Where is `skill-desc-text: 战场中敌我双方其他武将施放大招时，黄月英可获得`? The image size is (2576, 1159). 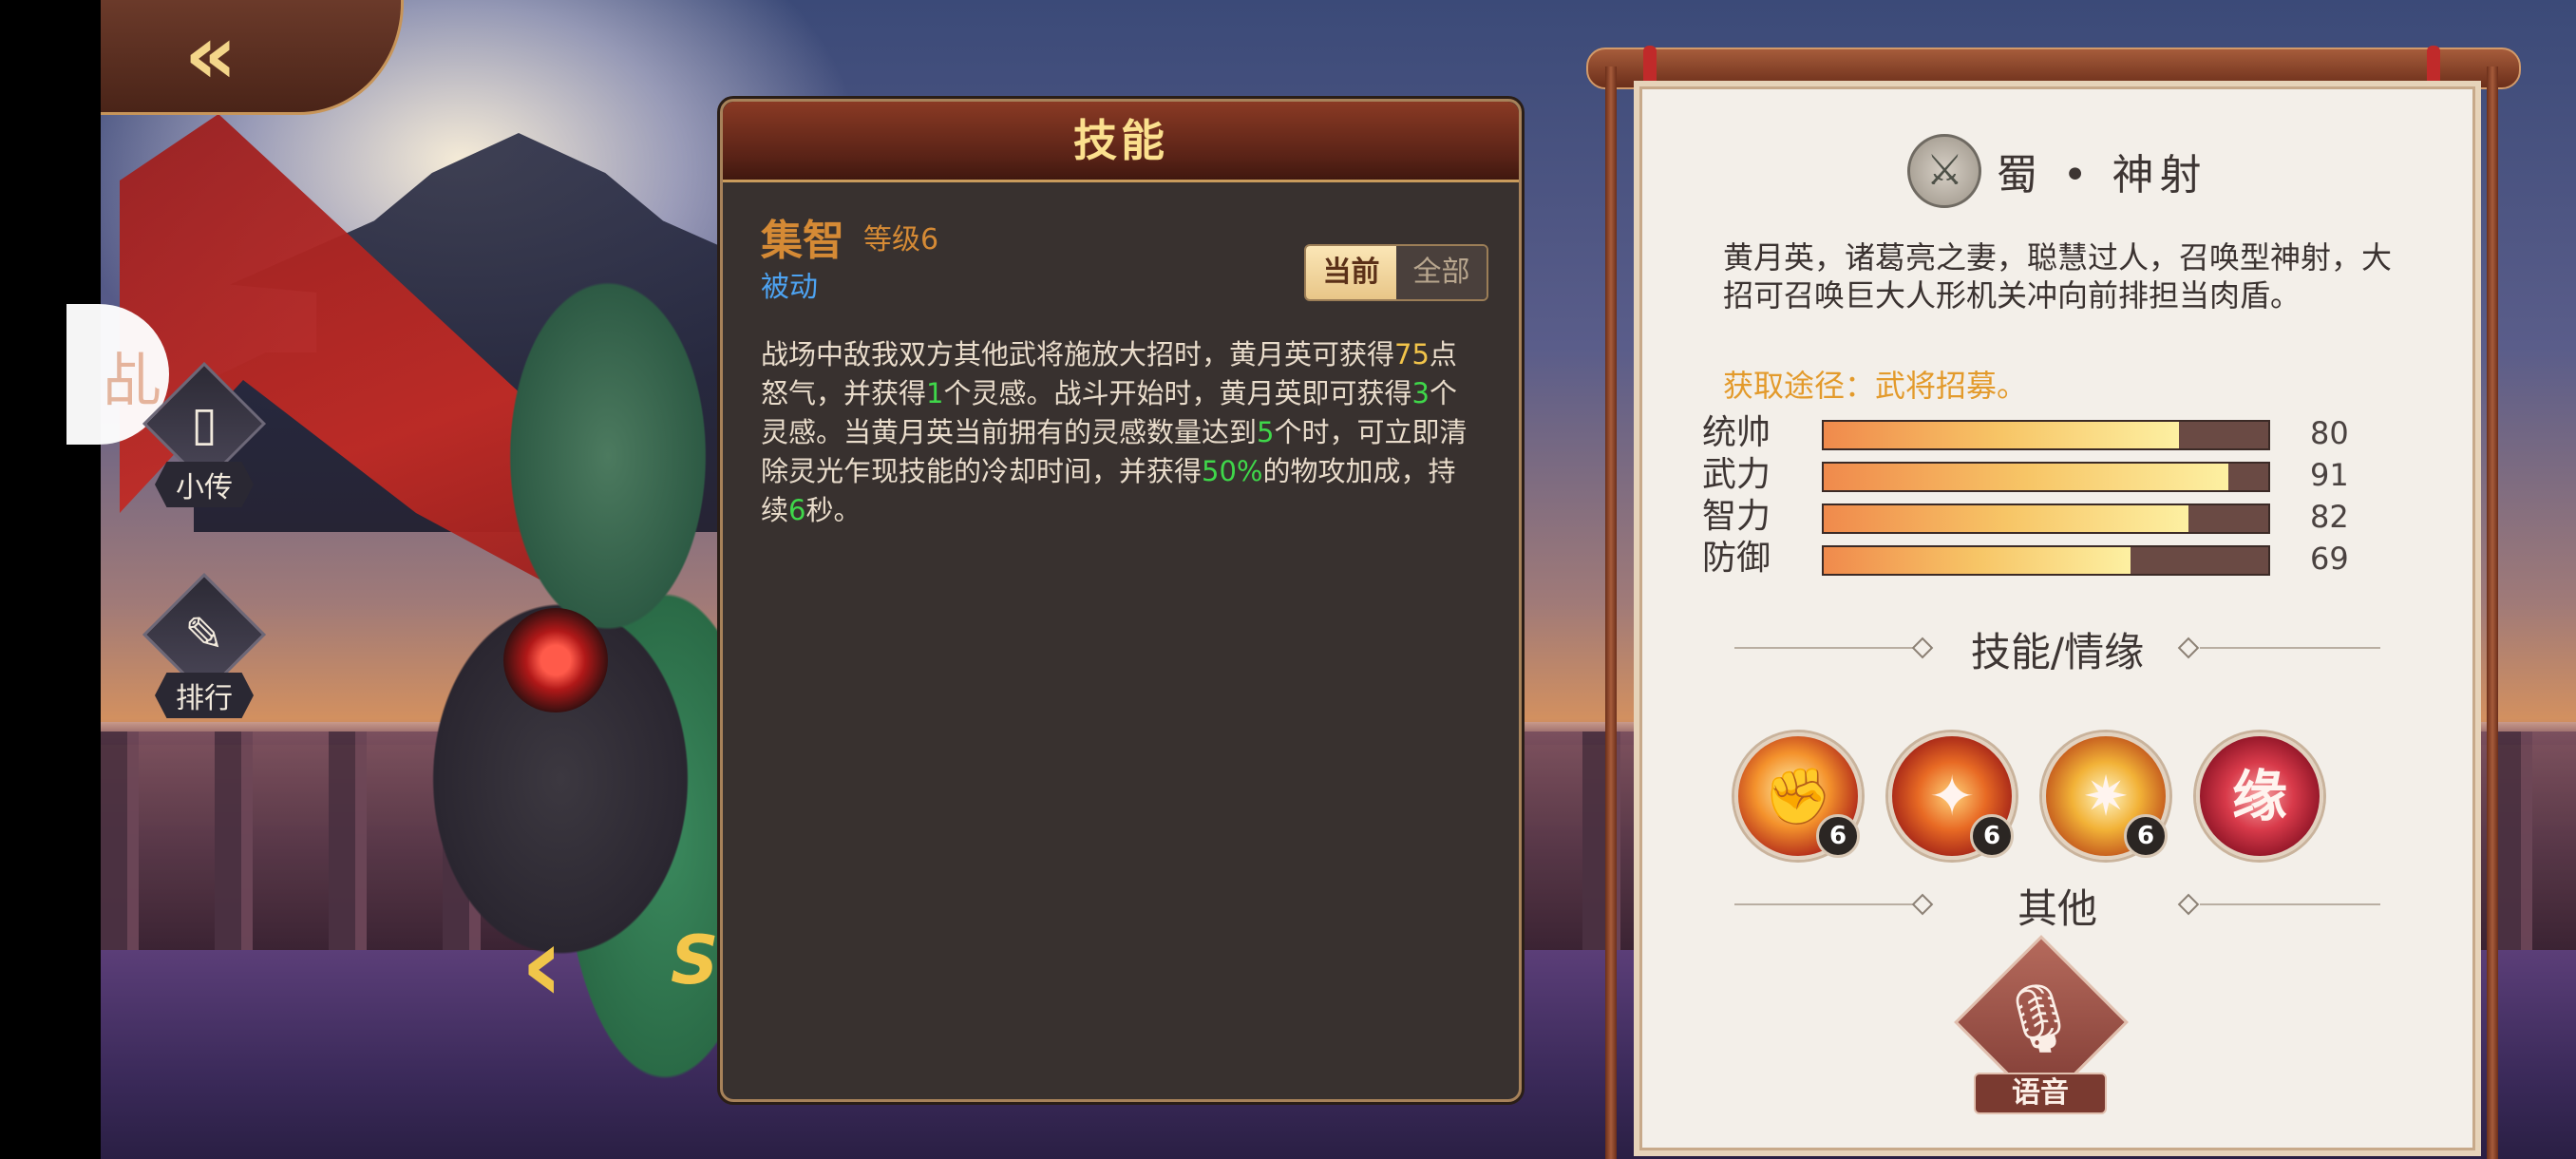 skill-desc-text: 战场中敌我双方其他武将施放大招时，黄月英可获得 is located at coordinates (1078, 354).